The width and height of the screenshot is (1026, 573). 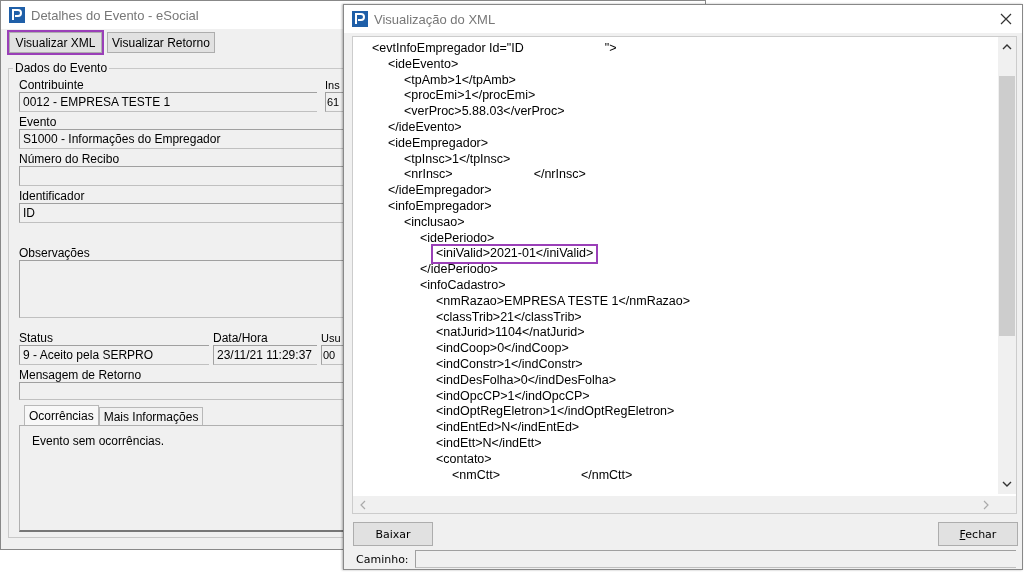 I want to click on xml-line: <tpAmb>1</tpAmb>, so click(x=460, y=80).